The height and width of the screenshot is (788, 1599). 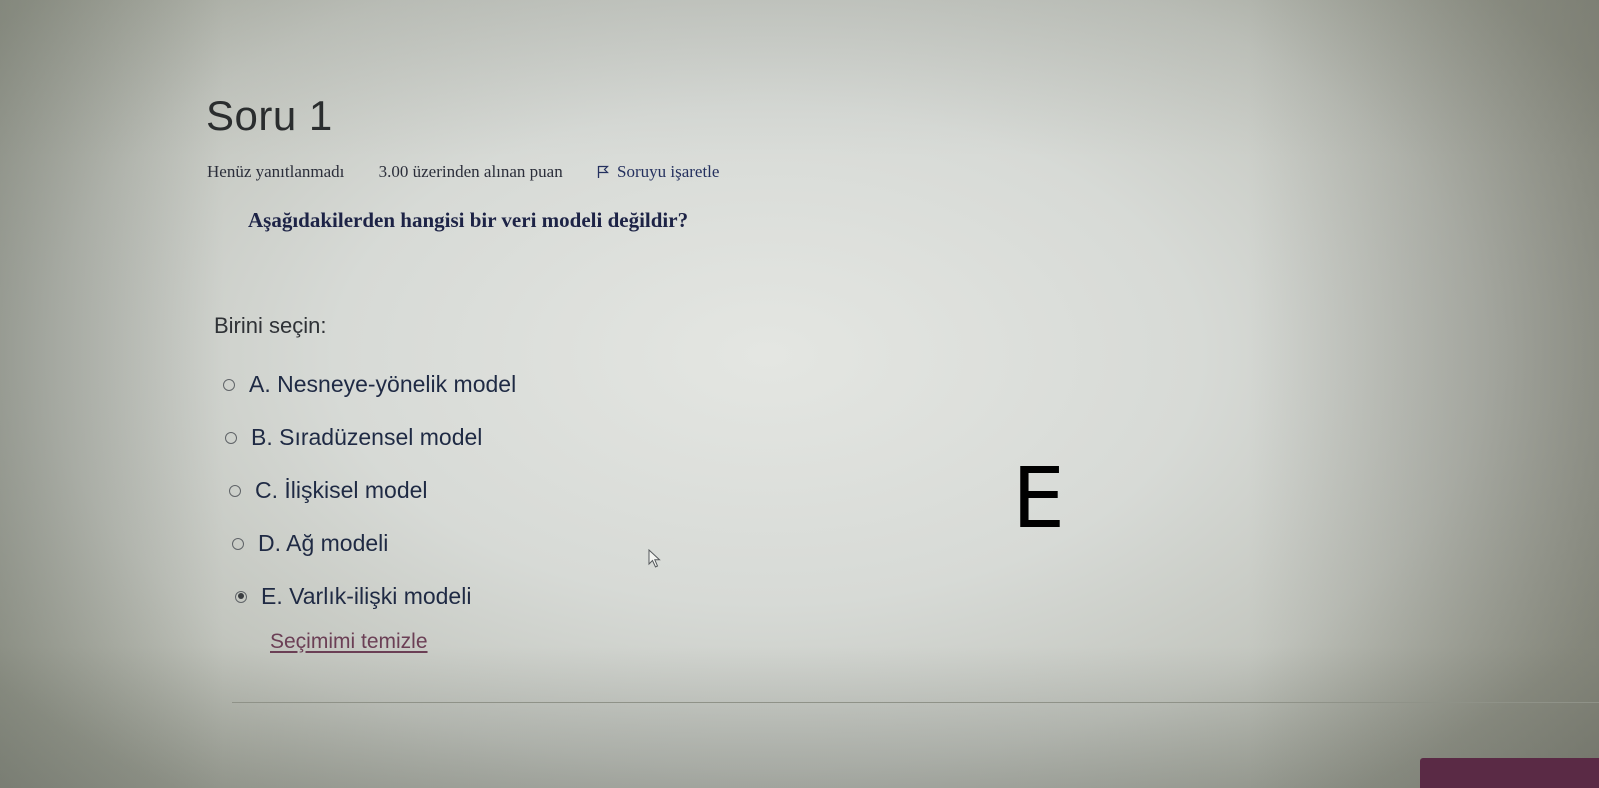 I want to click on answer-label-b: B. Sıradüzensel model, so click(x=367, y=437).